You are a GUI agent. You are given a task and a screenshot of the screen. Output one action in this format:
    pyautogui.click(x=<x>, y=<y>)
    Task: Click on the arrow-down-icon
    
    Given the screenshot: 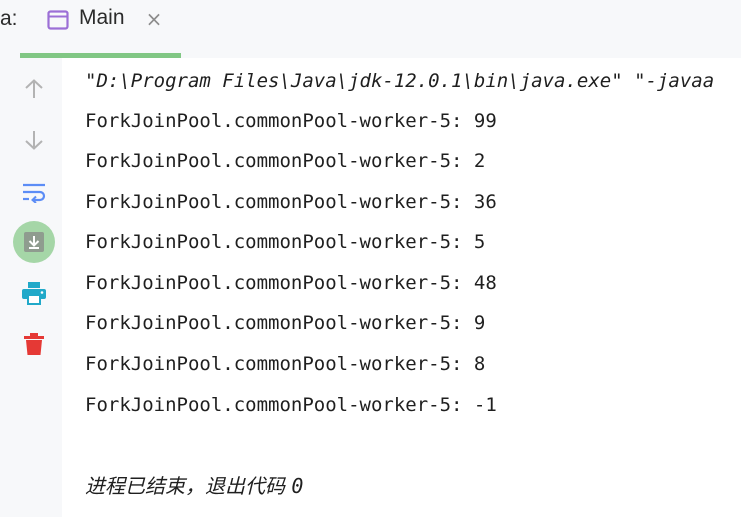 What is the action you would take?
    pyautogui.click(x=34, y=140)
    